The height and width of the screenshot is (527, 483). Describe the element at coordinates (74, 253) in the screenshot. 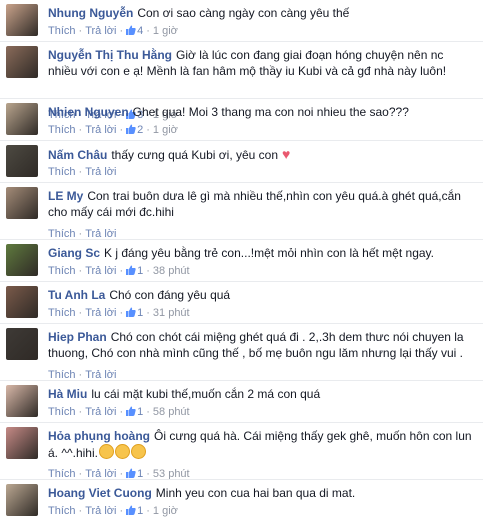

I see `comment-author: Giang Sc` at that location.